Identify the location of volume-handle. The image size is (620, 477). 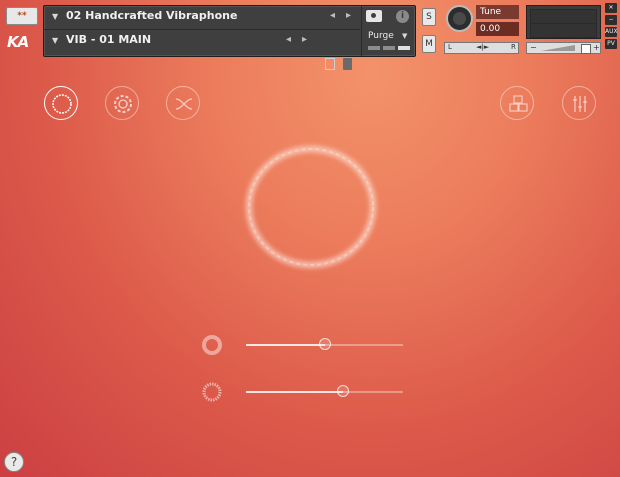
(586, 49).